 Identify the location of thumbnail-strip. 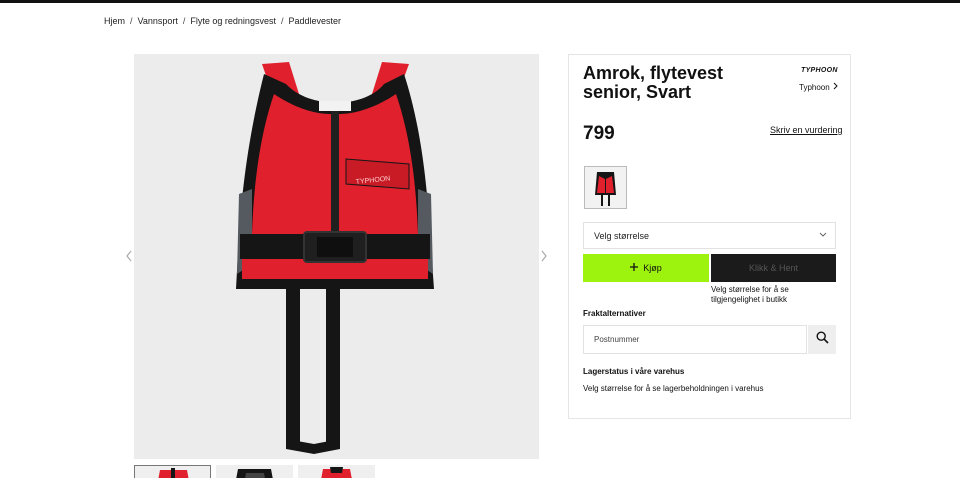
(254, 471).